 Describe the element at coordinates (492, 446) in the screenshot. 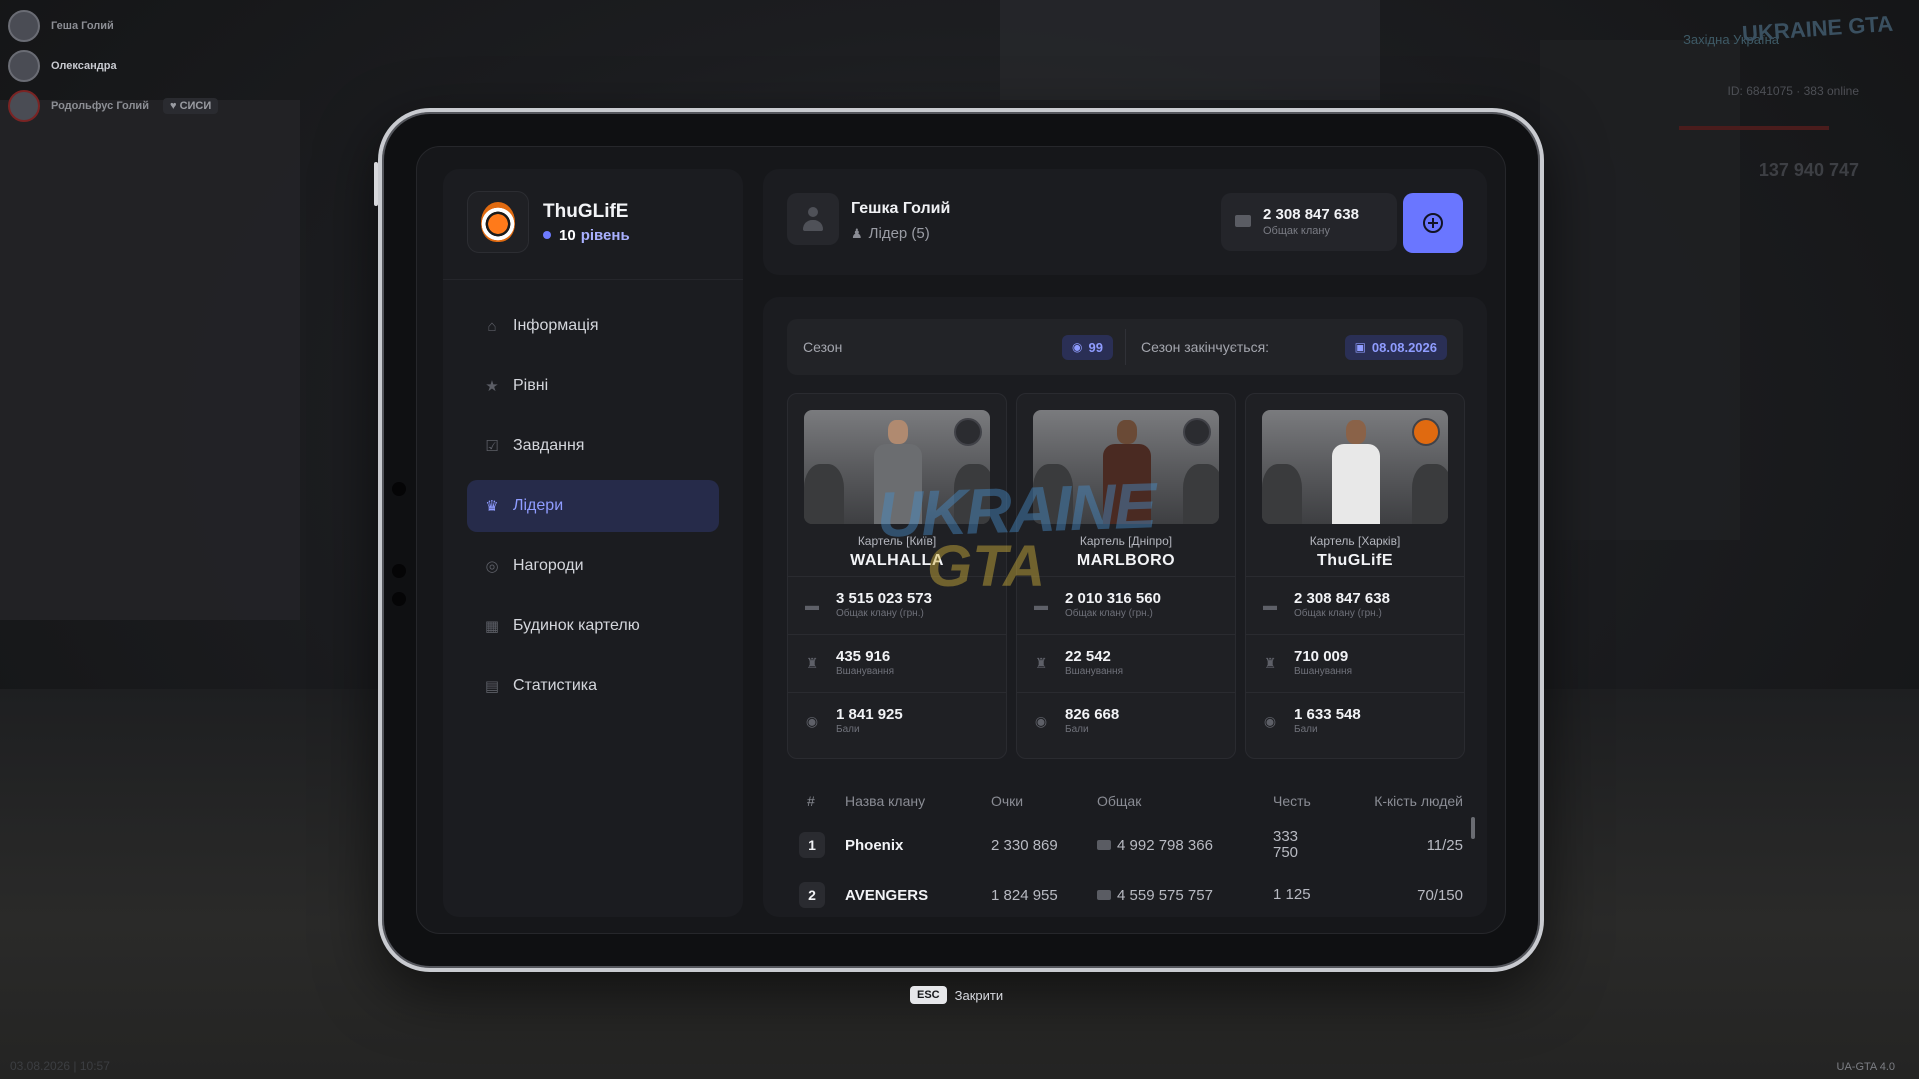

I see `checkbox-icon: ☑` at that location.